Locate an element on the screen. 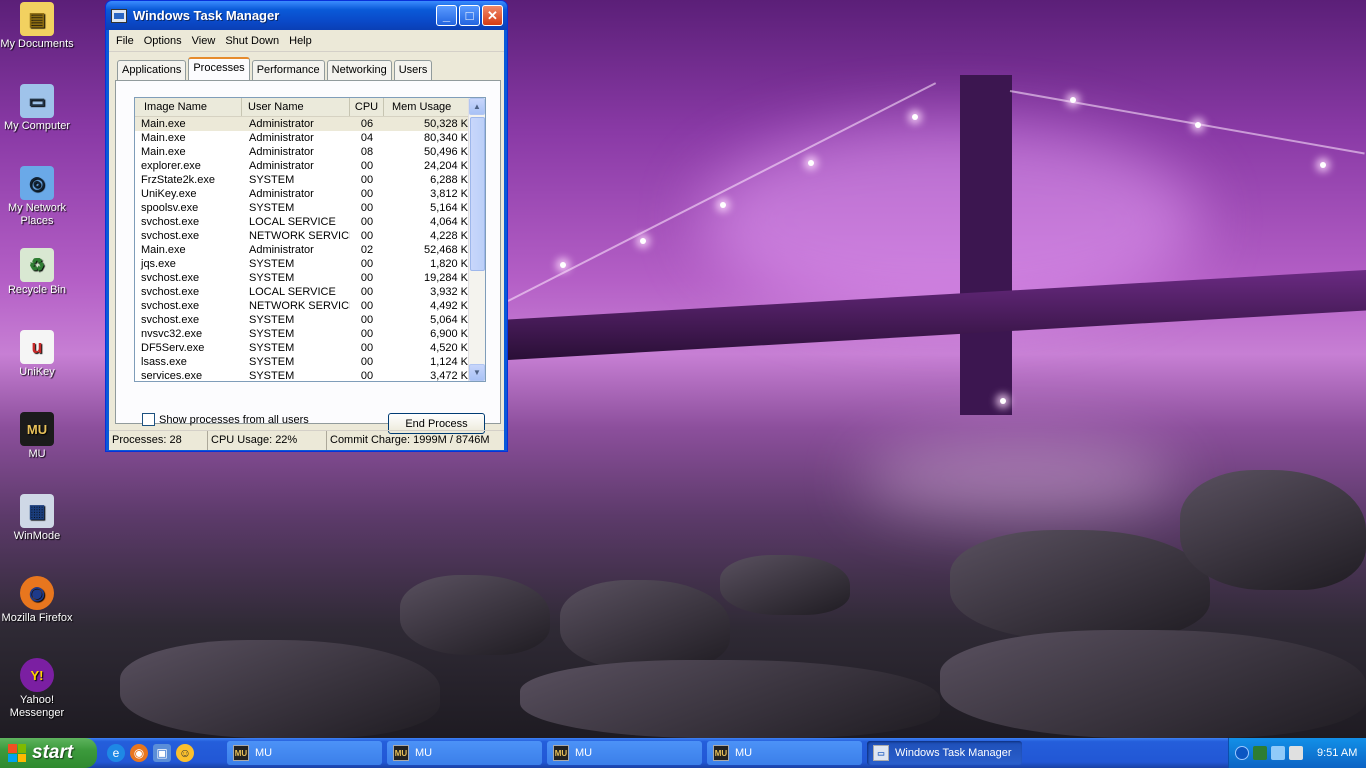  close-button: ✕ is located at coordinates (492, 15).